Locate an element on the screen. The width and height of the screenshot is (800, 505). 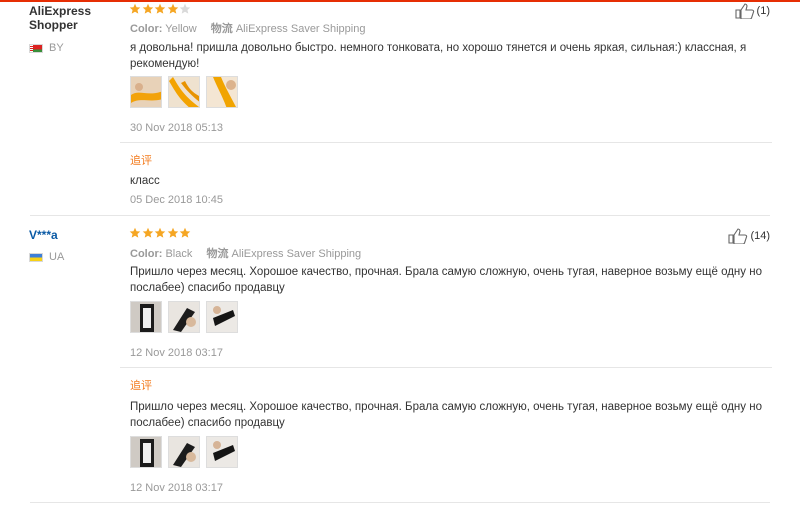
reviewer-info: V***a UA is located at coordinates (46, 245).